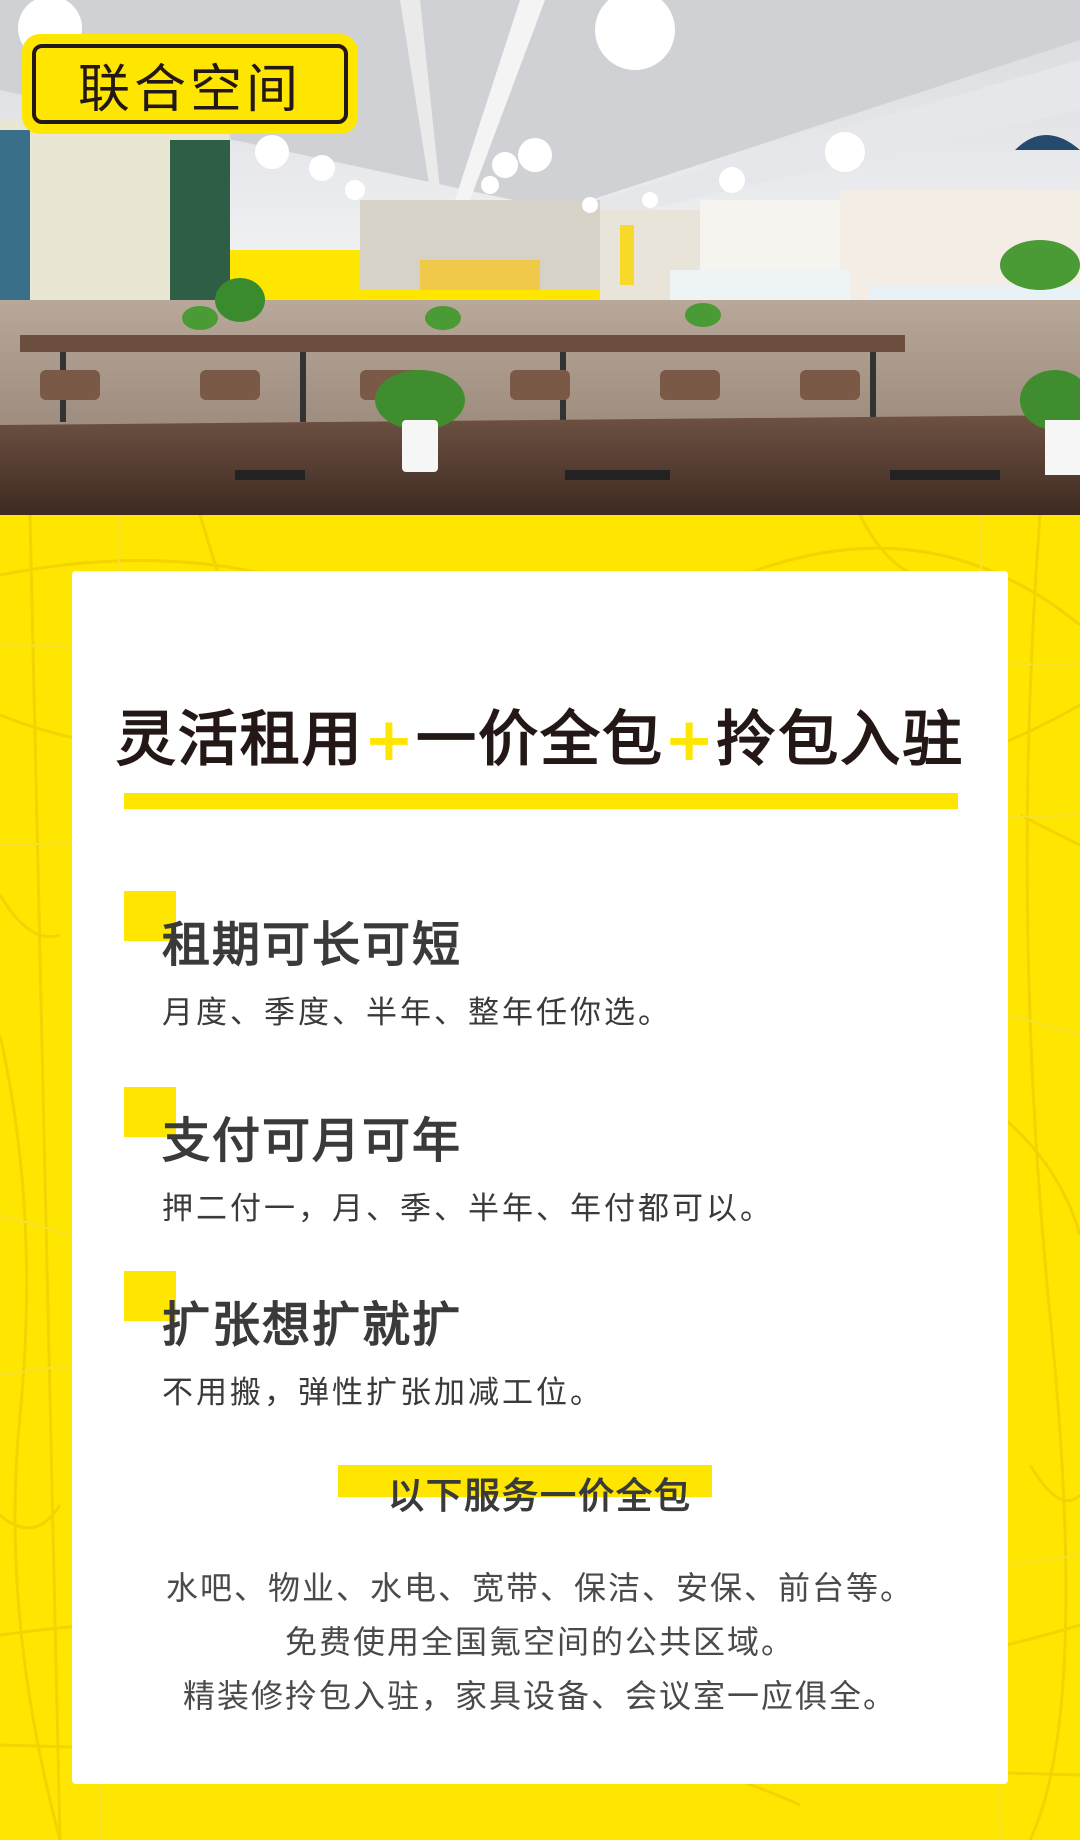 The image size is (1080, 1840). I want to click on feature-desc: 押二付一，月、季、半年、年付都可以。, so click(468, 1209).